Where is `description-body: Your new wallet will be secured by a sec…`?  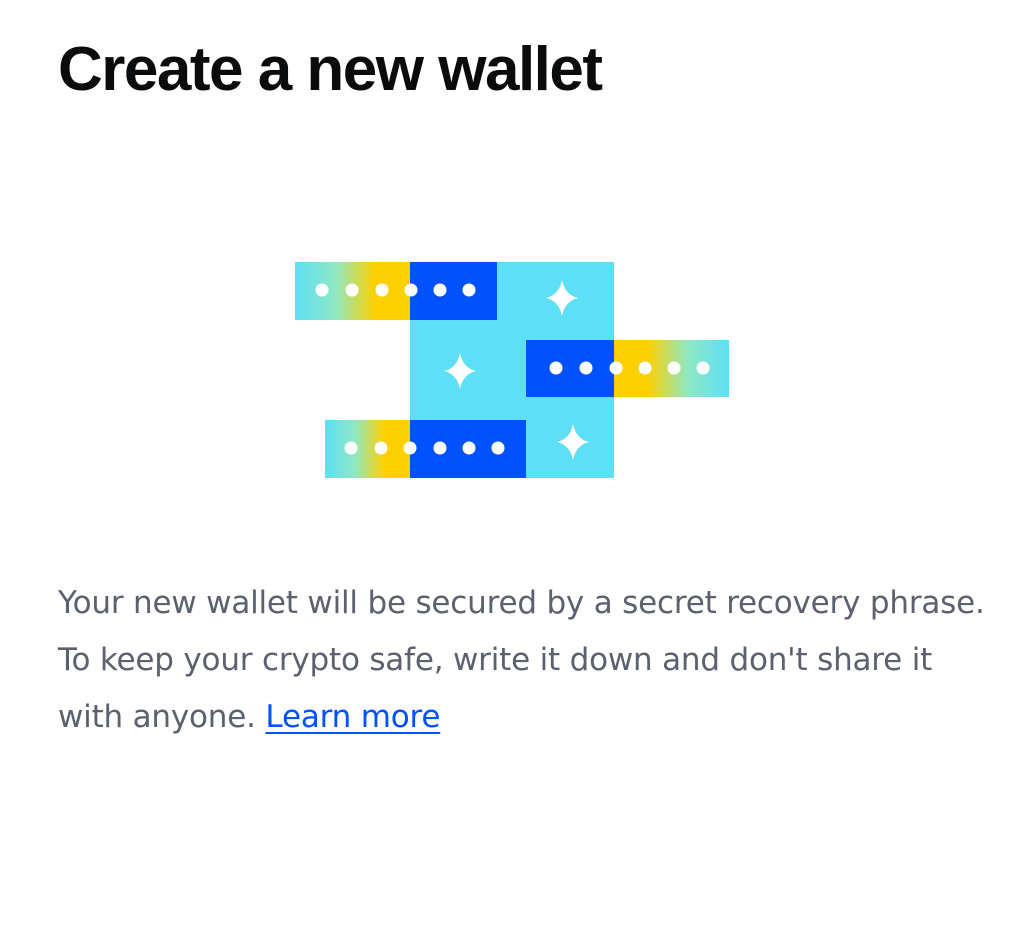
description-body: Your new wallet will be secured by a sec… is located at coordinates (521, 660).